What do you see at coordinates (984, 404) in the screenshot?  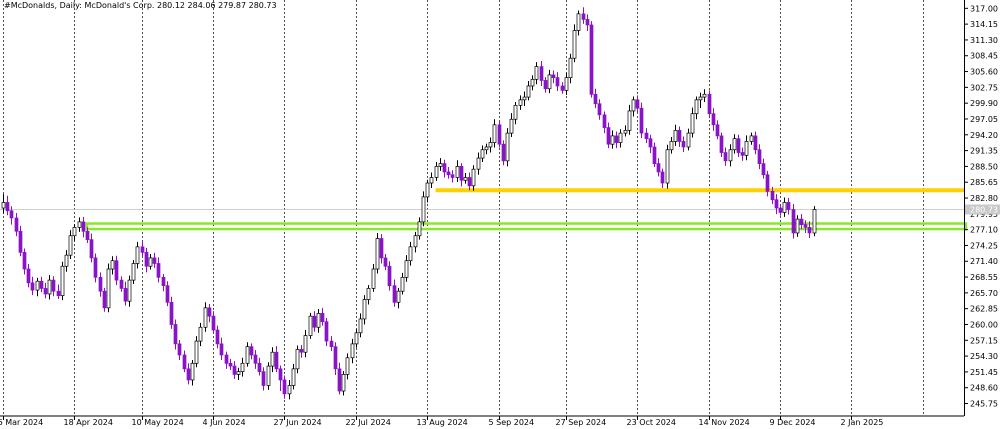 I see `price-tick-label: 245.75` at bounding box center [984, 404].